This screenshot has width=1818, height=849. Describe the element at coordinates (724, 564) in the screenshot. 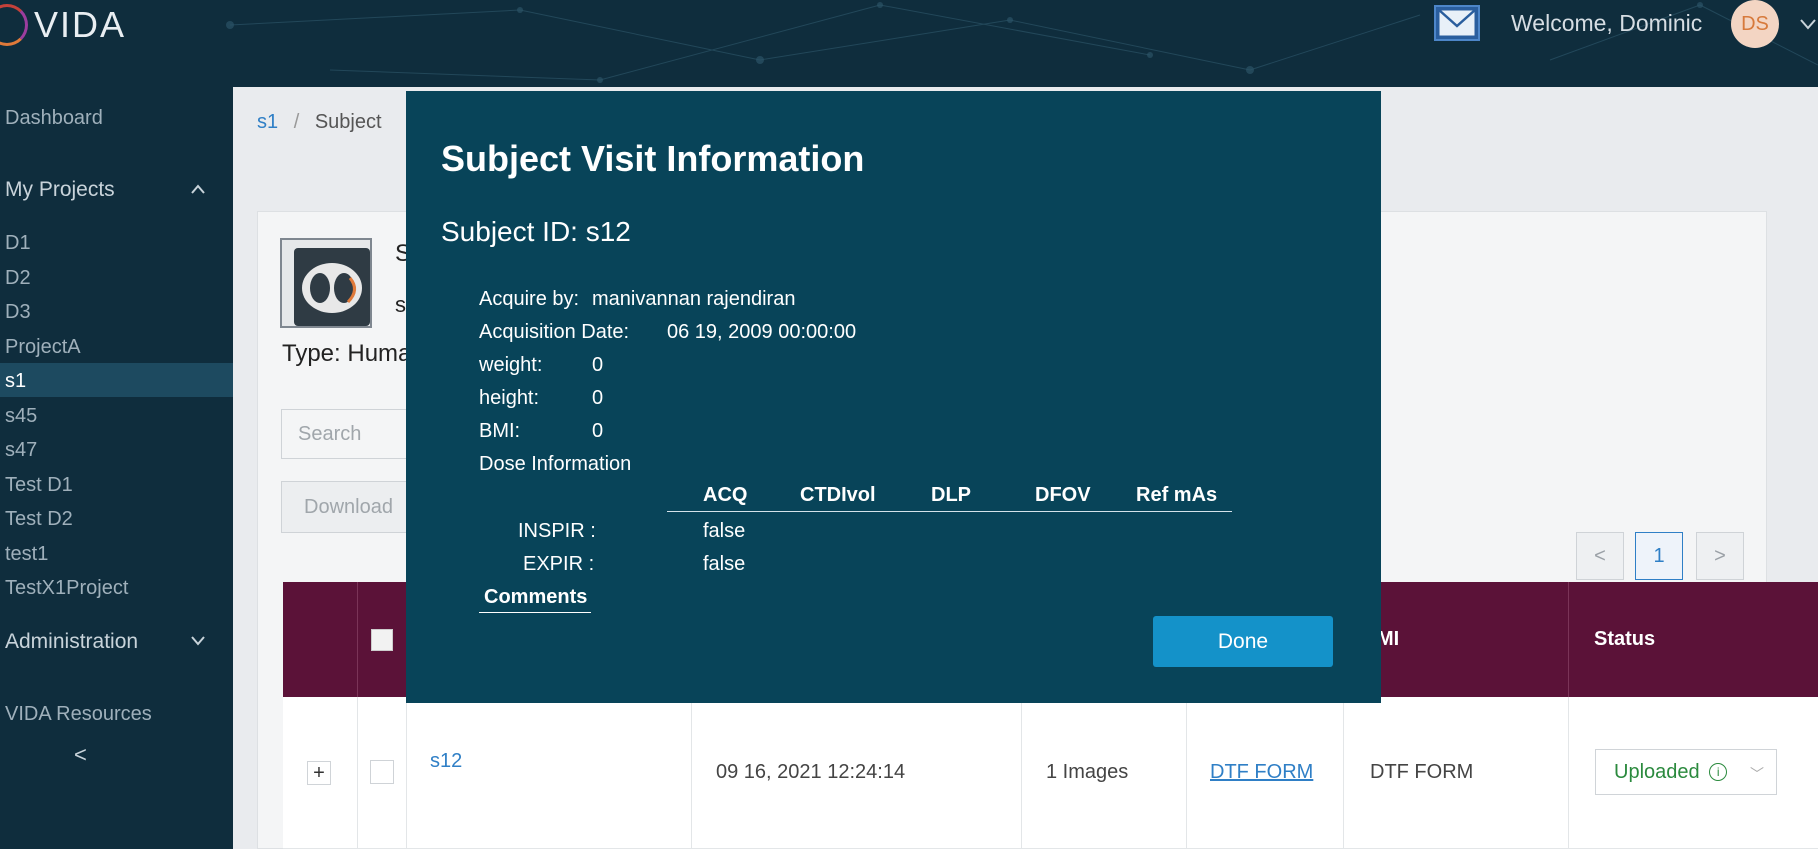

I see `dose-row-acq-expir: false` at that location.